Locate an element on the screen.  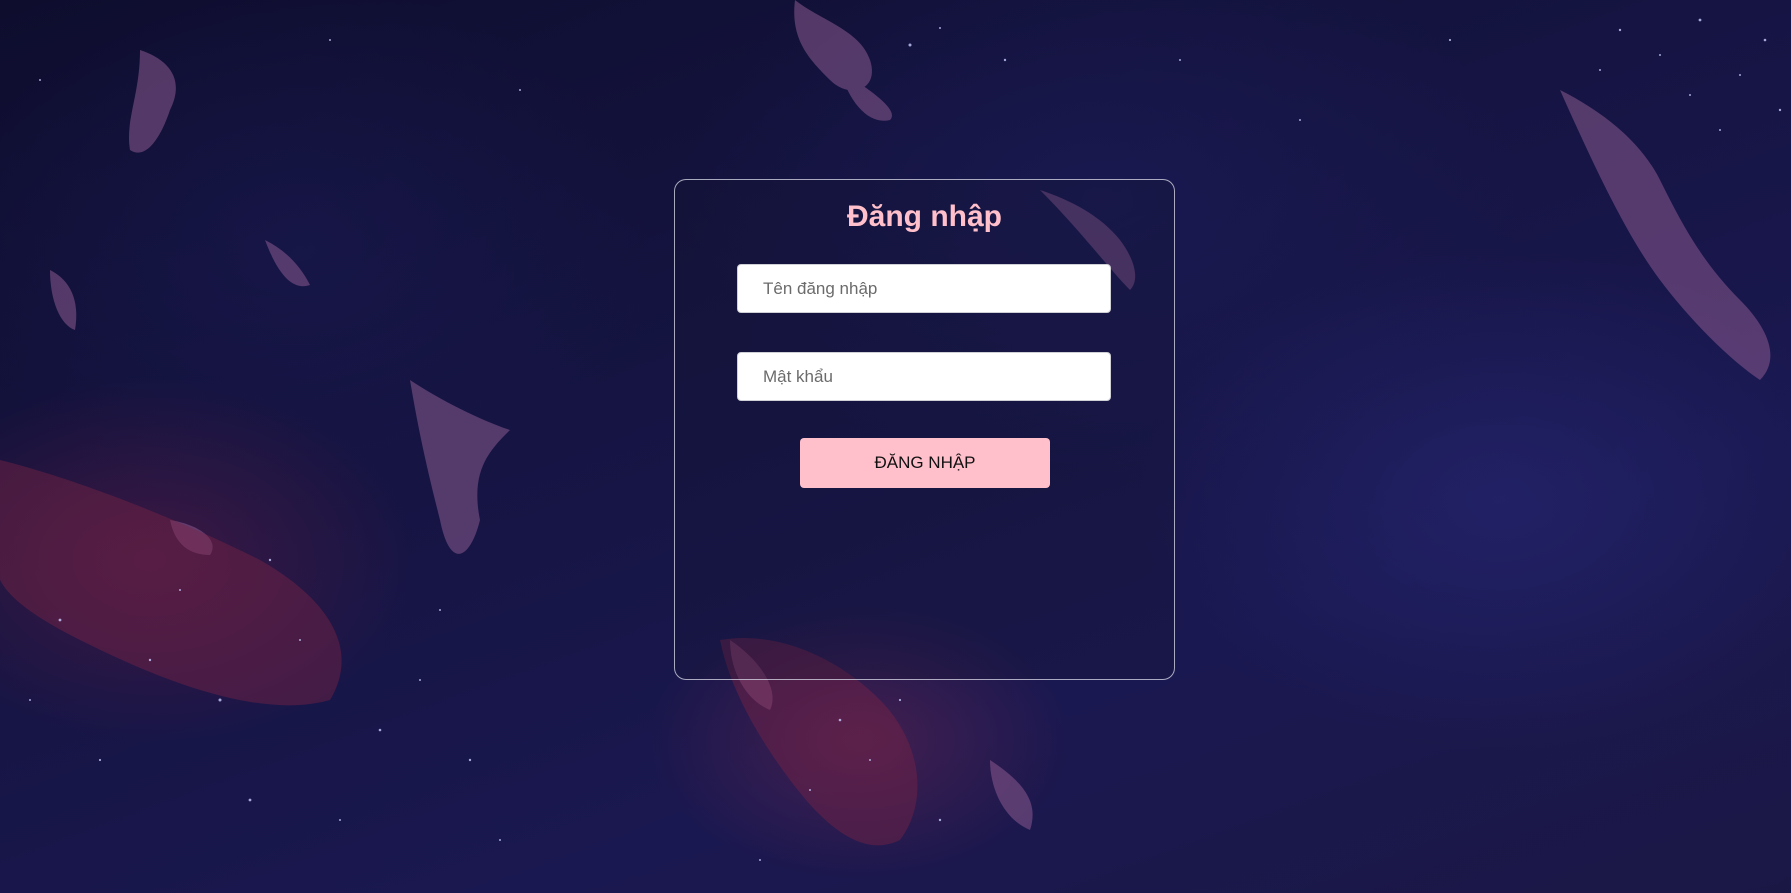
username-input is located at coordinates (924, 288).